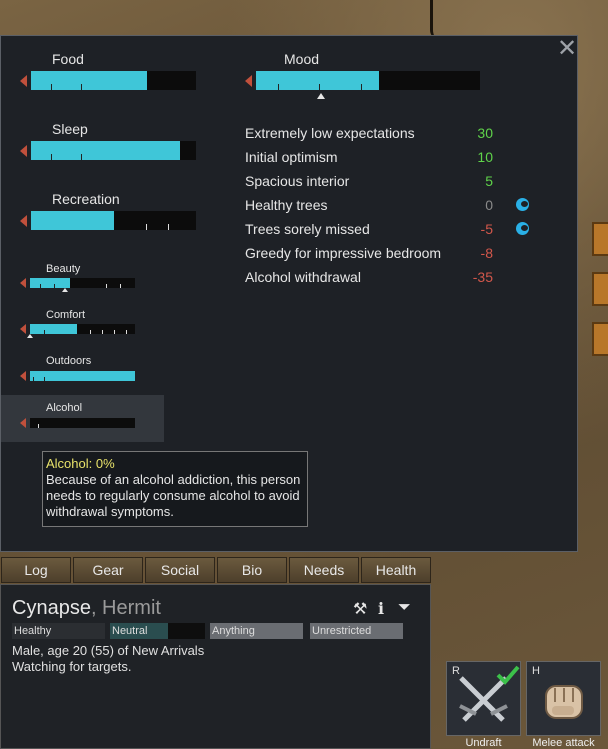  What do you see at coordinates (66, 315) in the screenshot?
I see `need-label: Comfort` at bounding box center [66, 315].